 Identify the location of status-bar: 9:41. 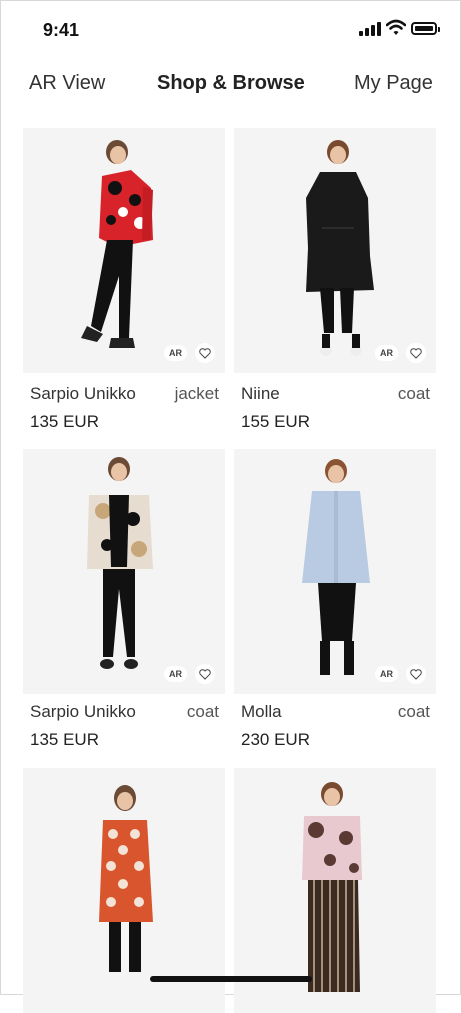
(230, 30).